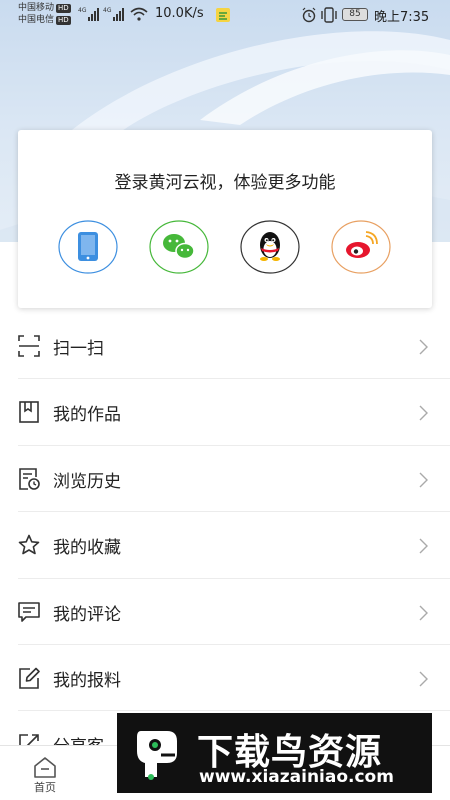 This screenshot has height=800, width=450. I want to click on bird-logo-icon, so click(157, 755).